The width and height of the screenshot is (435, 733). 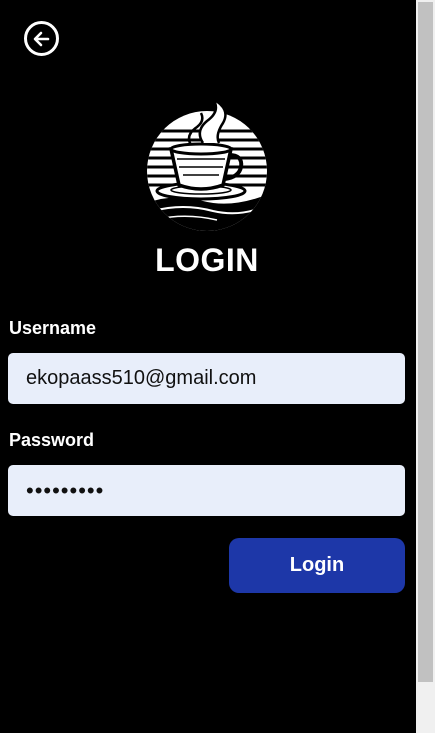 I want to click on scrollbar, so click(x=425, y=366).